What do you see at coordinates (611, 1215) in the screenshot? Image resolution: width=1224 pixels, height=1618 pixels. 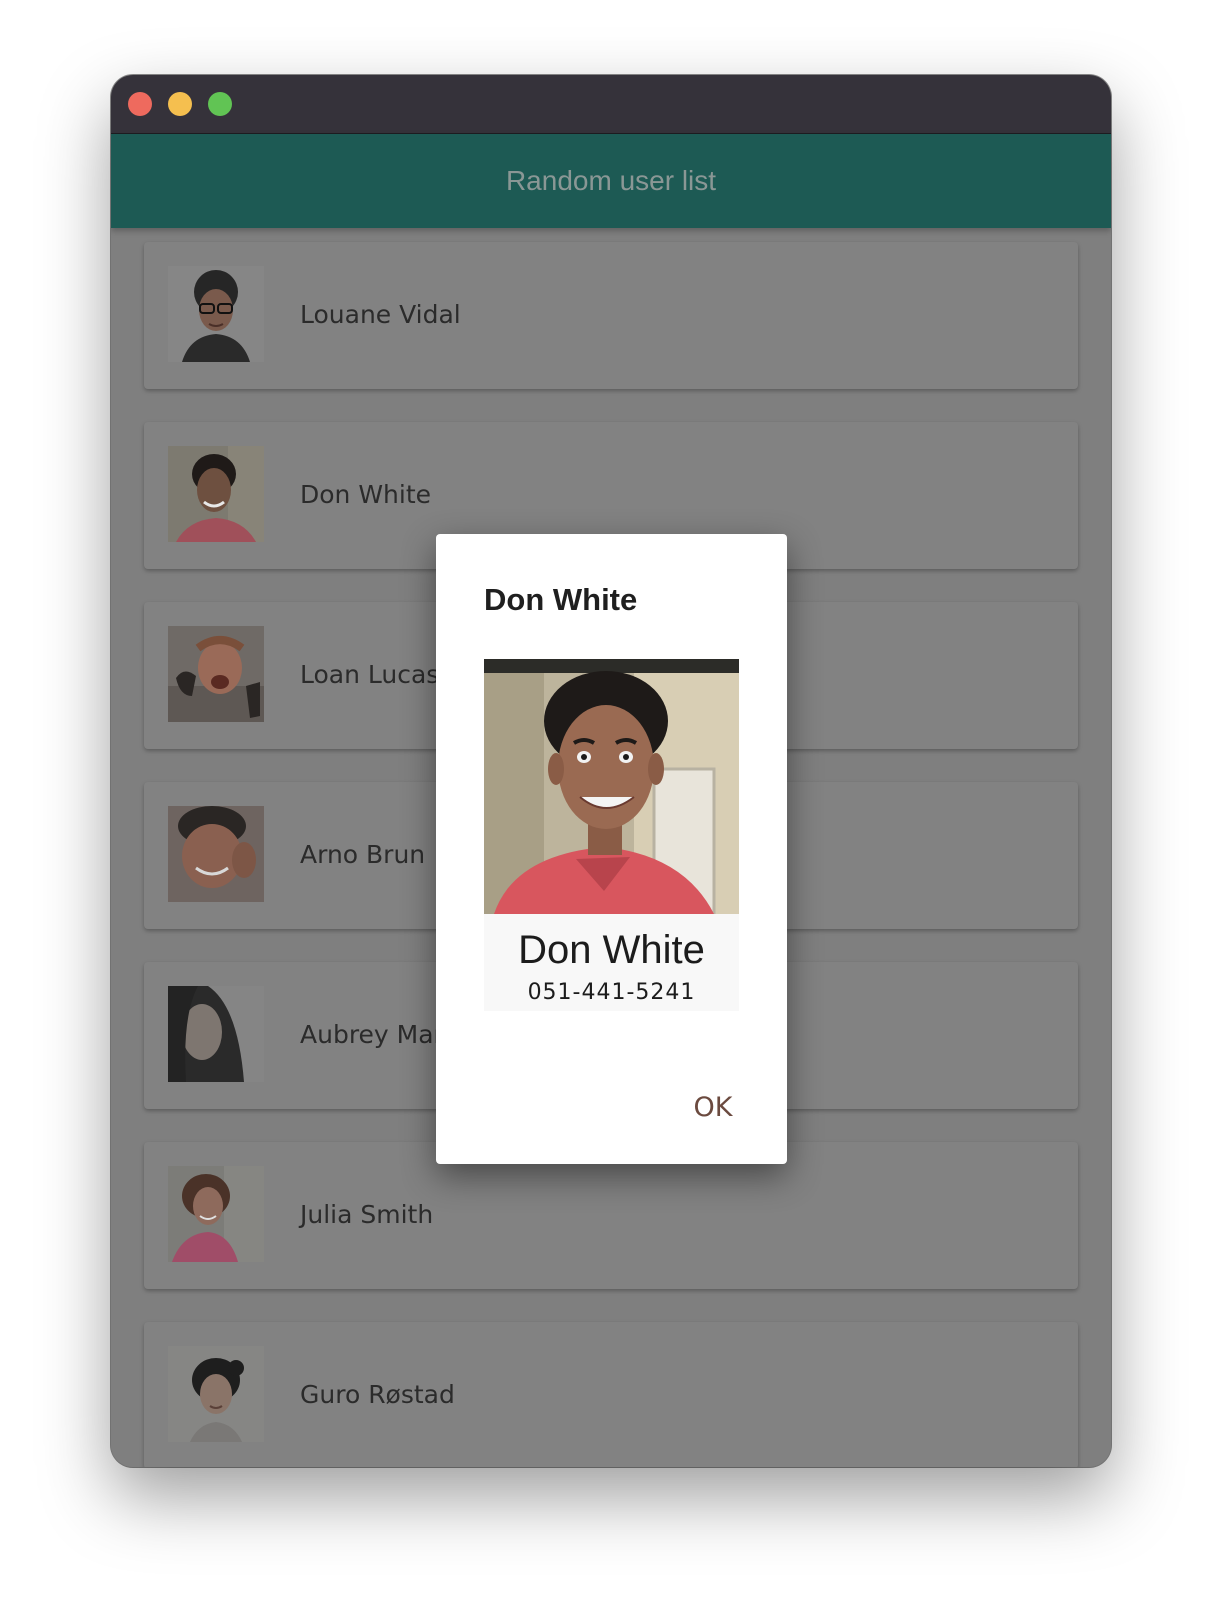 I see `user-card: Julia Smith` at bounding box center [611, 1215].